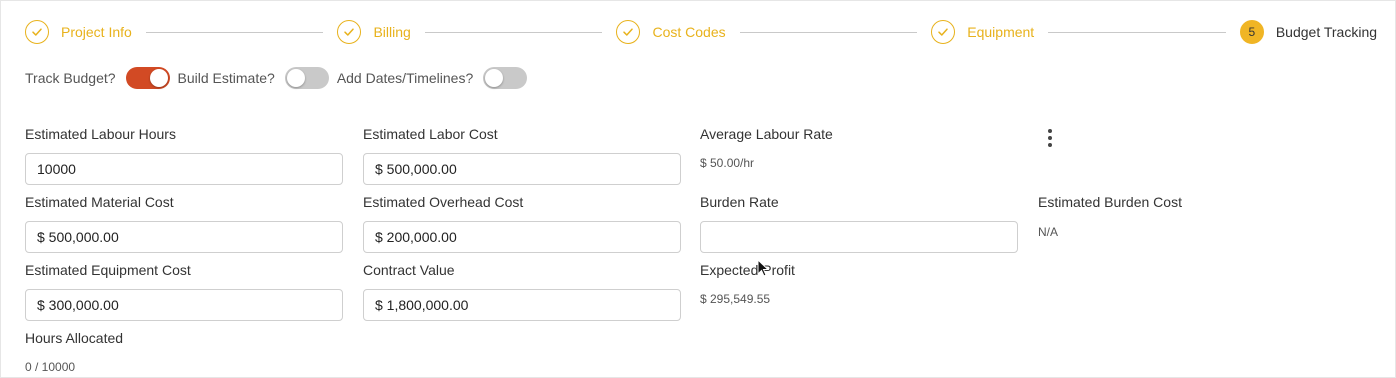  I want to click on est-equipment-cost-label: Estimated Equipment Cost, so click(108, 270).